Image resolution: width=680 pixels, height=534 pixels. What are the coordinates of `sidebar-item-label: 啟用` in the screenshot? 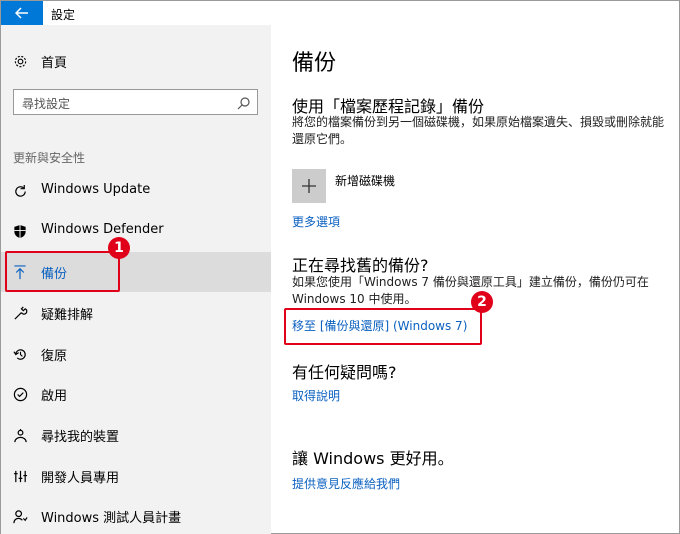 It's located at (54, 396).